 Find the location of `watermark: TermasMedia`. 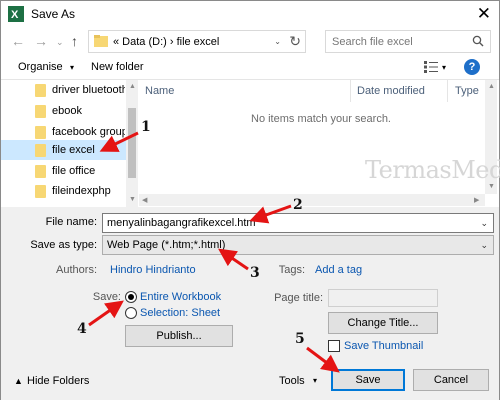

watermark: TermasMedia is located at coordinates (432, 170).